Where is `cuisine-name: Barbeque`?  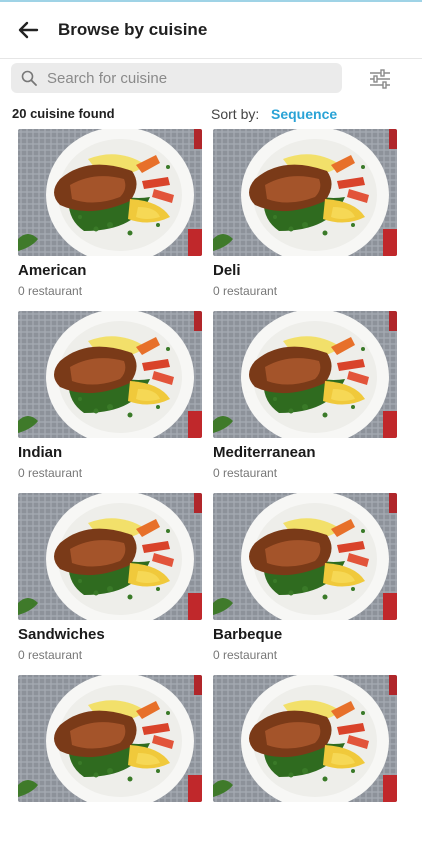 cuisine-name: Barbeque is located at coordinates (248, 634).